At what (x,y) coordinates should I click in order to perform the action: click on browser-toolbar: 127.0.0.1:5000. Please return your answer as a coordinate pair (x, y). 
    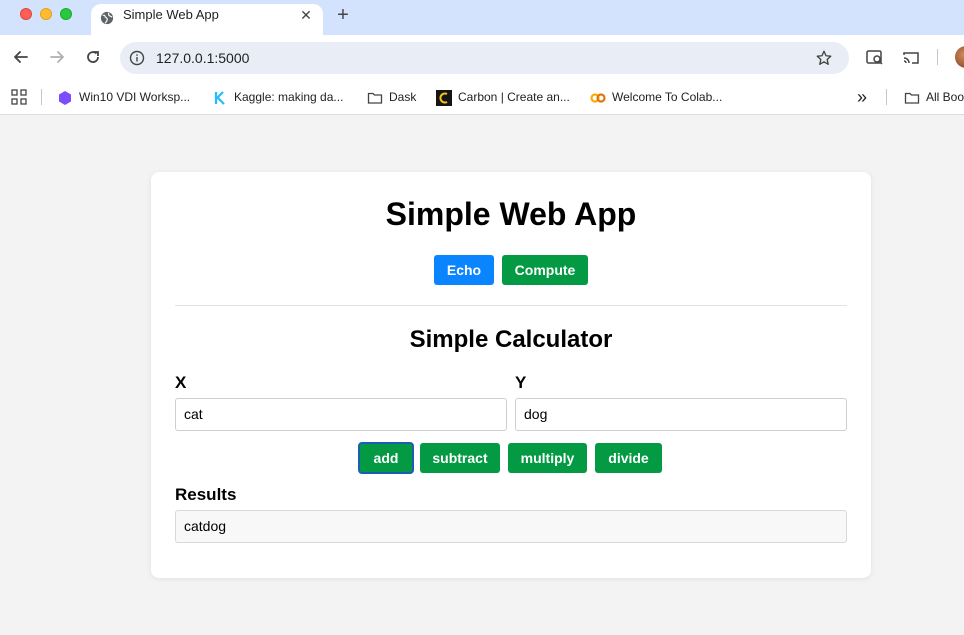
    Looking at the image, I should click on (482, 57).